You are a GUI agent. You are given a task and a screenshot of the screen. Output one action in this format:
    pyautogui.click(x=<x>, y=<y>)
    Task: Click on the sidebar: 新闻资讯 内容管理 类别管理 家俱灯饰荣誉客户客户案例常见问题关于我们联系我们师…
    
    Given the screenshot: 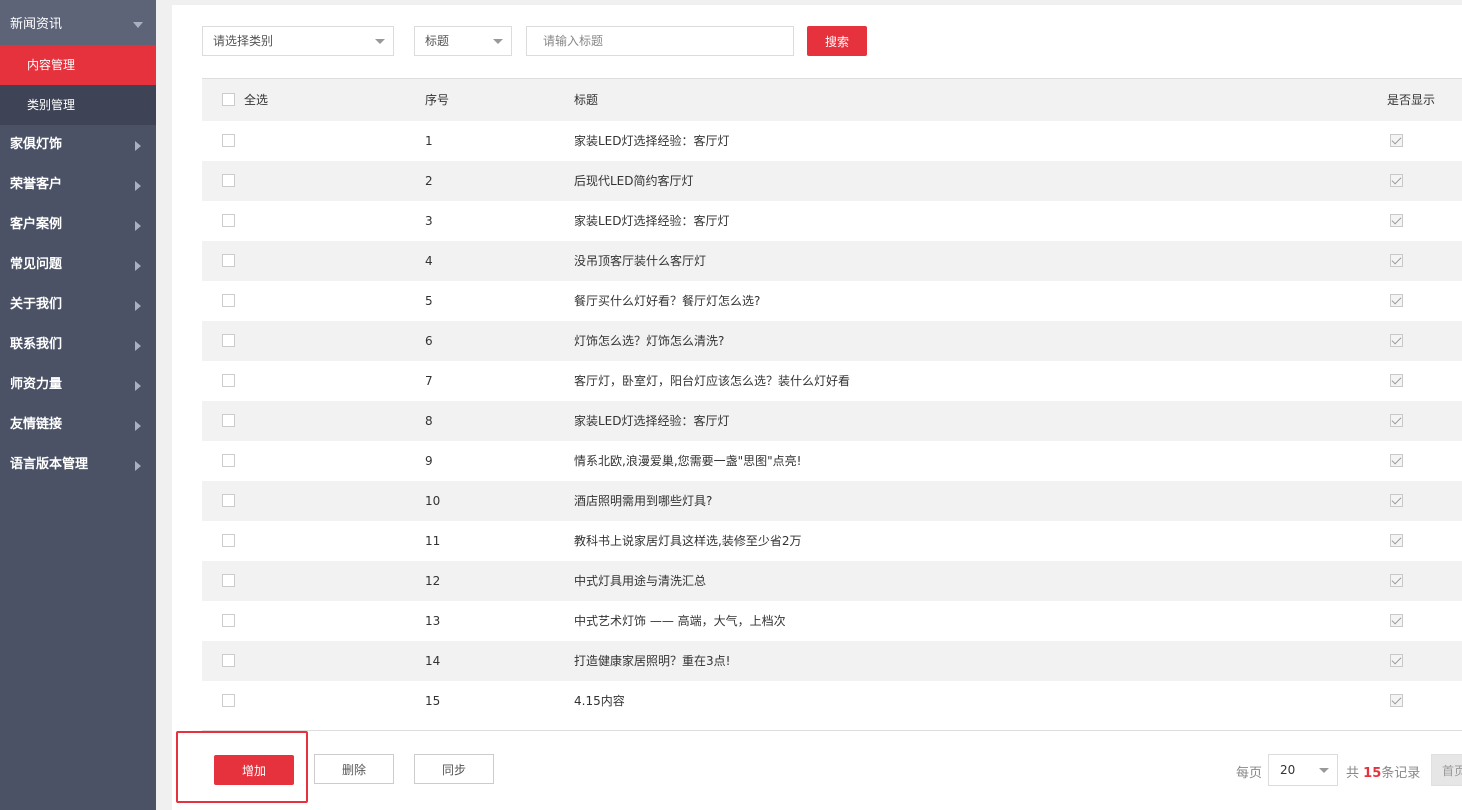 What is the action you would take?
    pyautogui.click(x=78, y=405)
    